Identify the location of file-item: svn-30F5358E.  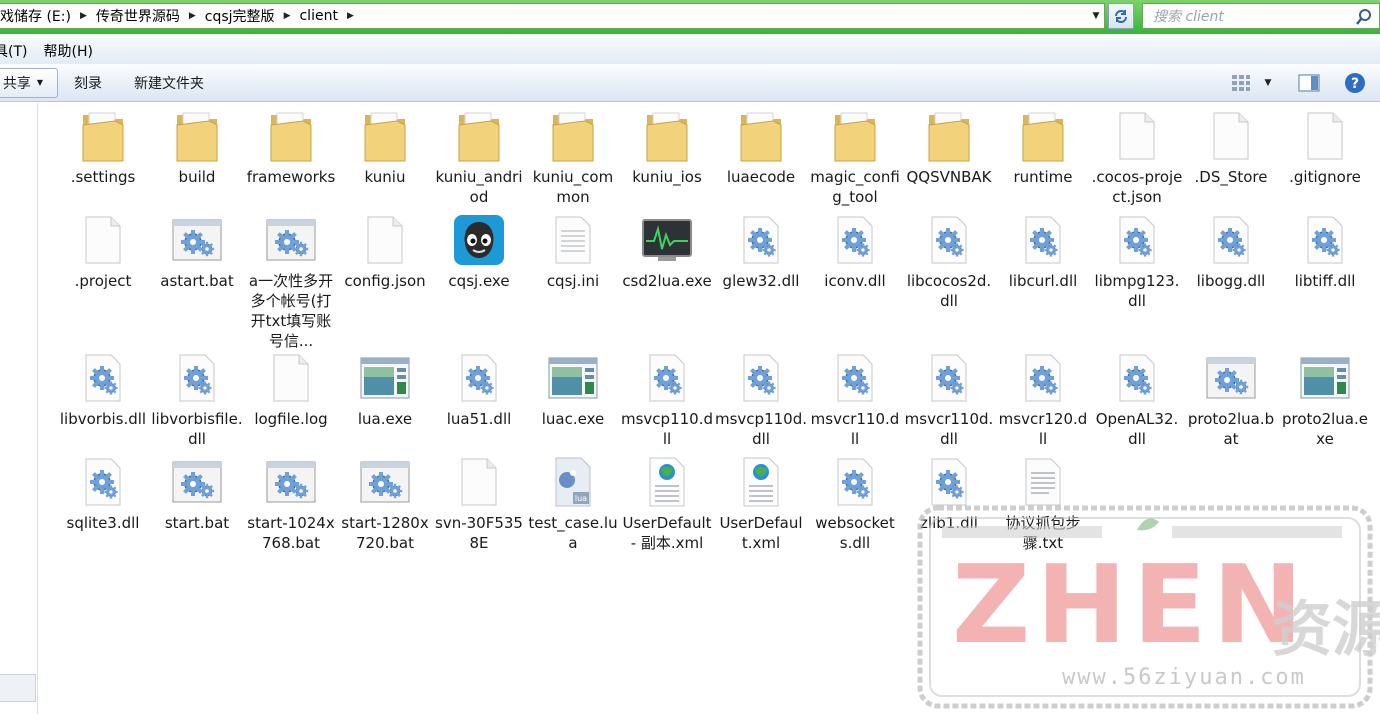
(479, 502).